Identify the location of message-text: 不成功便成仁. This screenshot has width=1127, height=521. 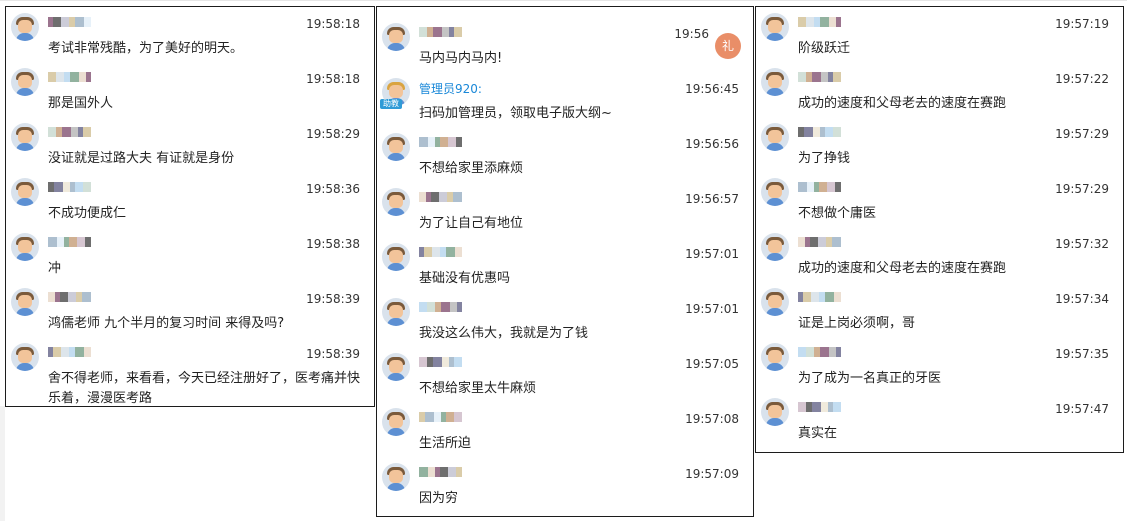
(87, 213).